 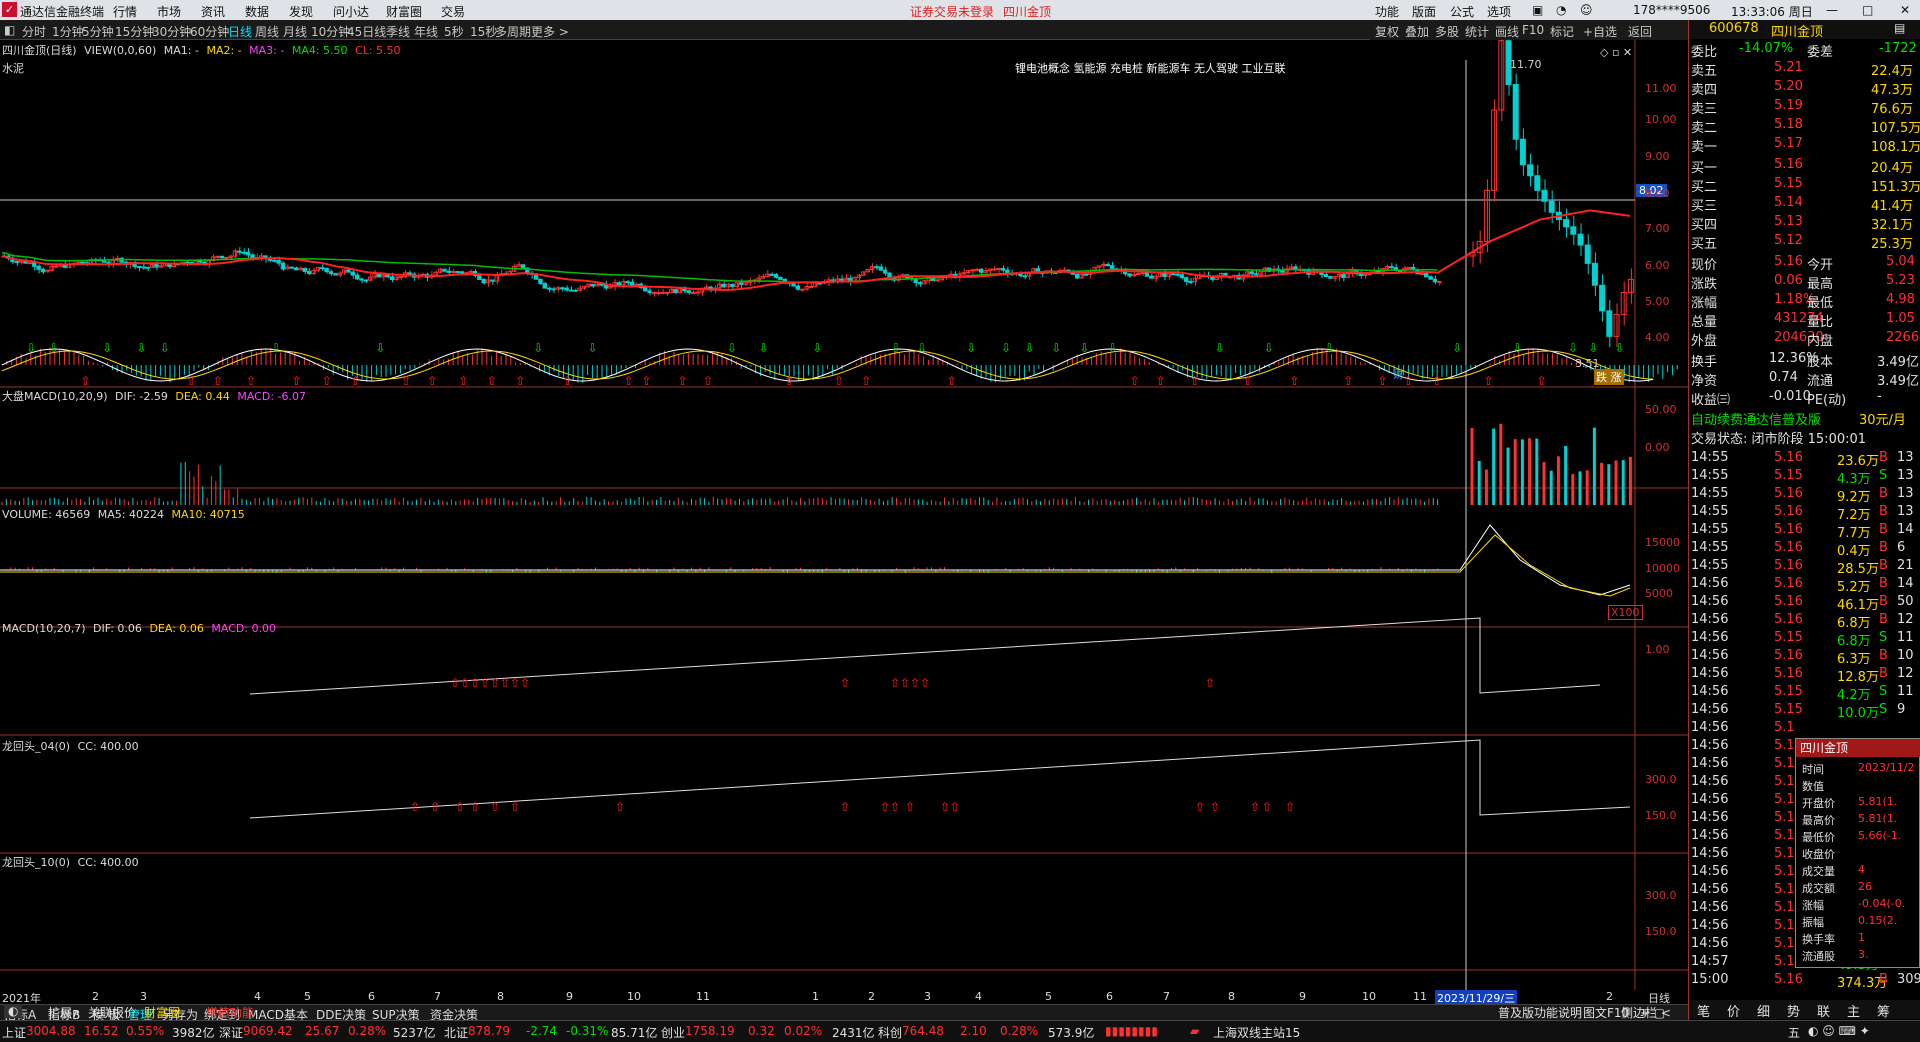 I want to click on quote-tab-1: 价, so click(x=1733, y=1010).